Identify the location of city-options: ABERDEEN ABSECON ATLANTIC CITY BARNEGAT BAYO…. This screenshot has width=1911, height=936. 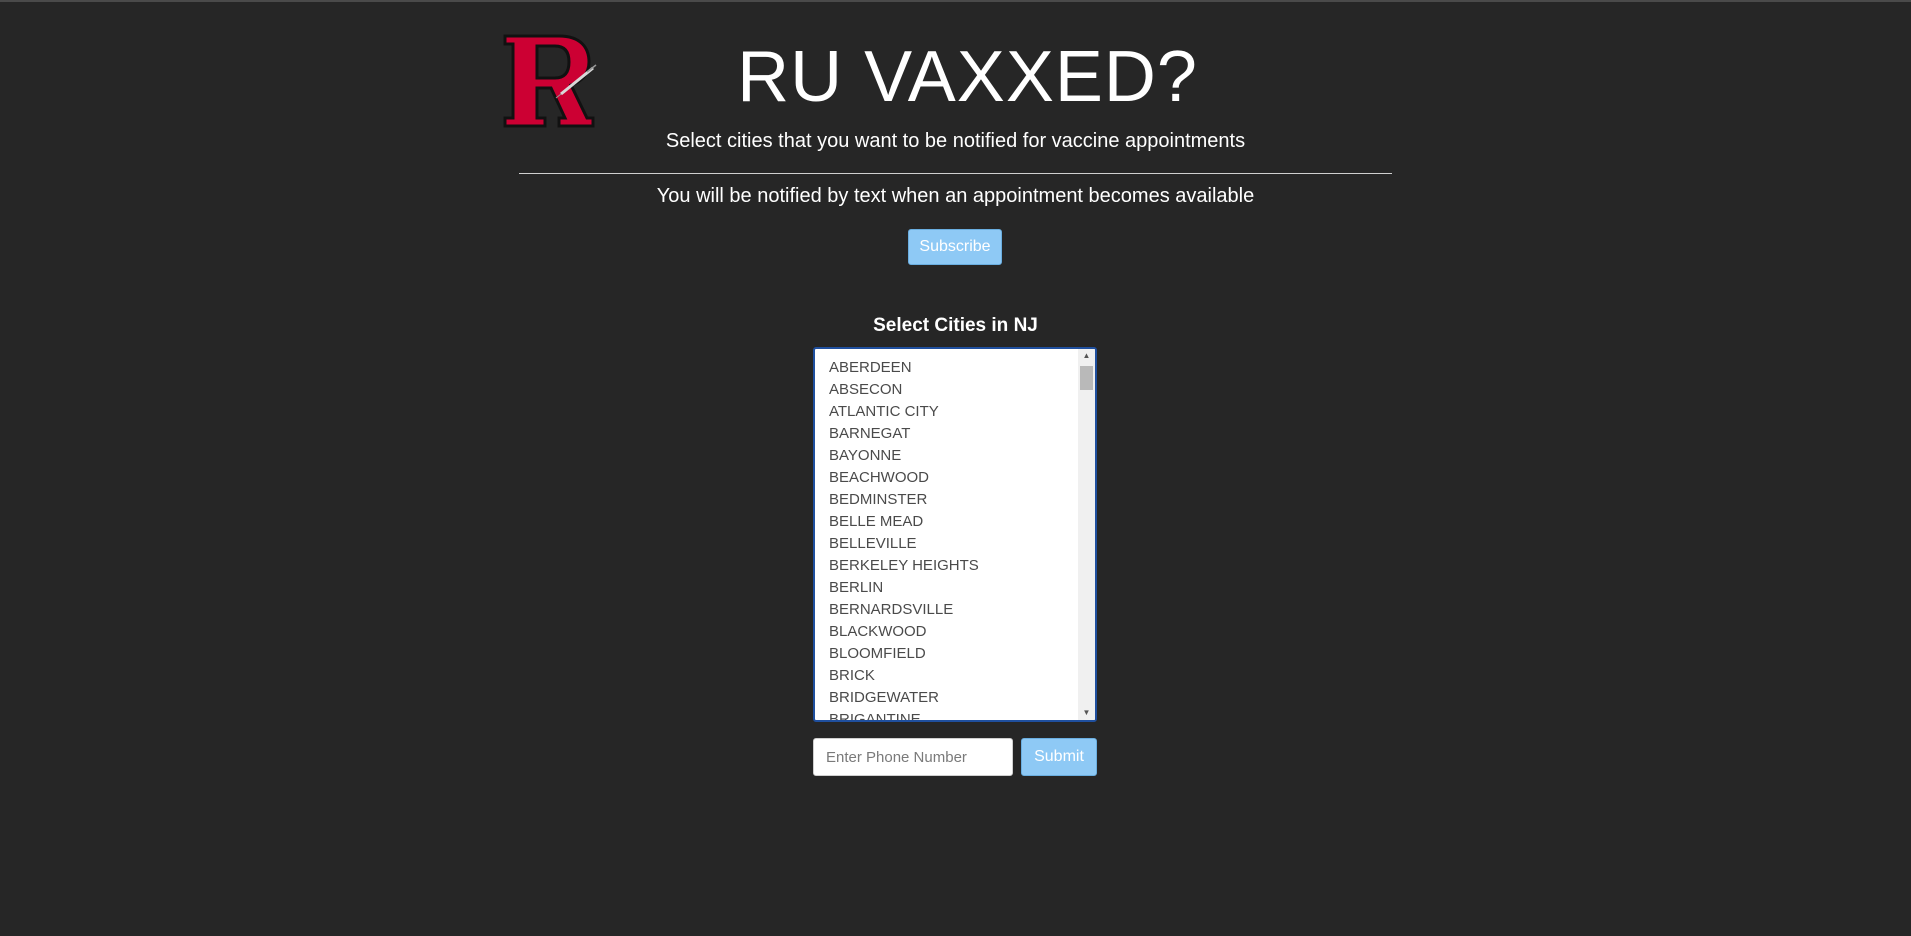
(946, 538).